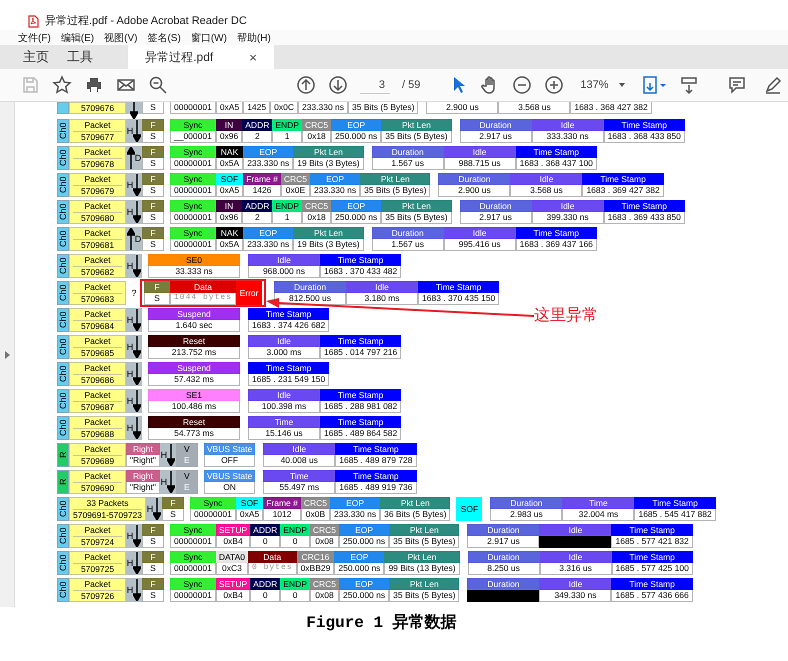  I want to click on menu-item: 窗口(W), so click(208, 37).